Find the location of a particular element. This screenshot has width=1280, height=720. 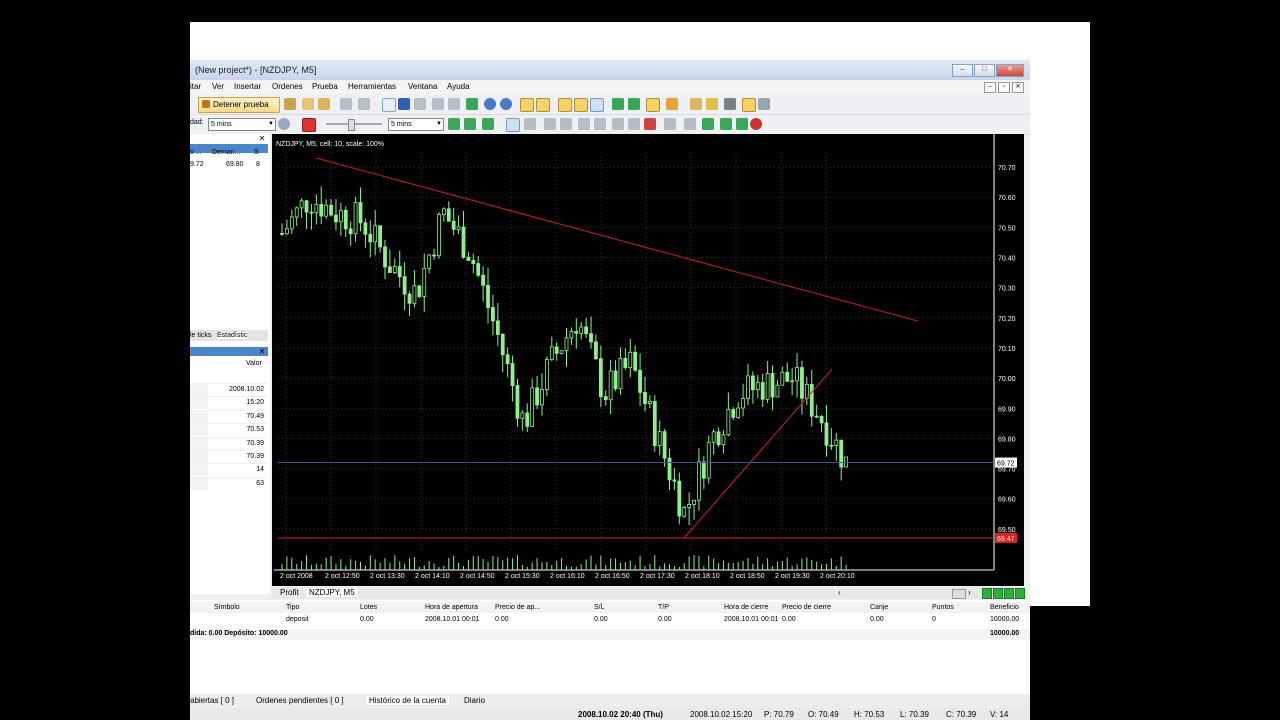

autoscroll-icon is located at coordinates (653, 105).